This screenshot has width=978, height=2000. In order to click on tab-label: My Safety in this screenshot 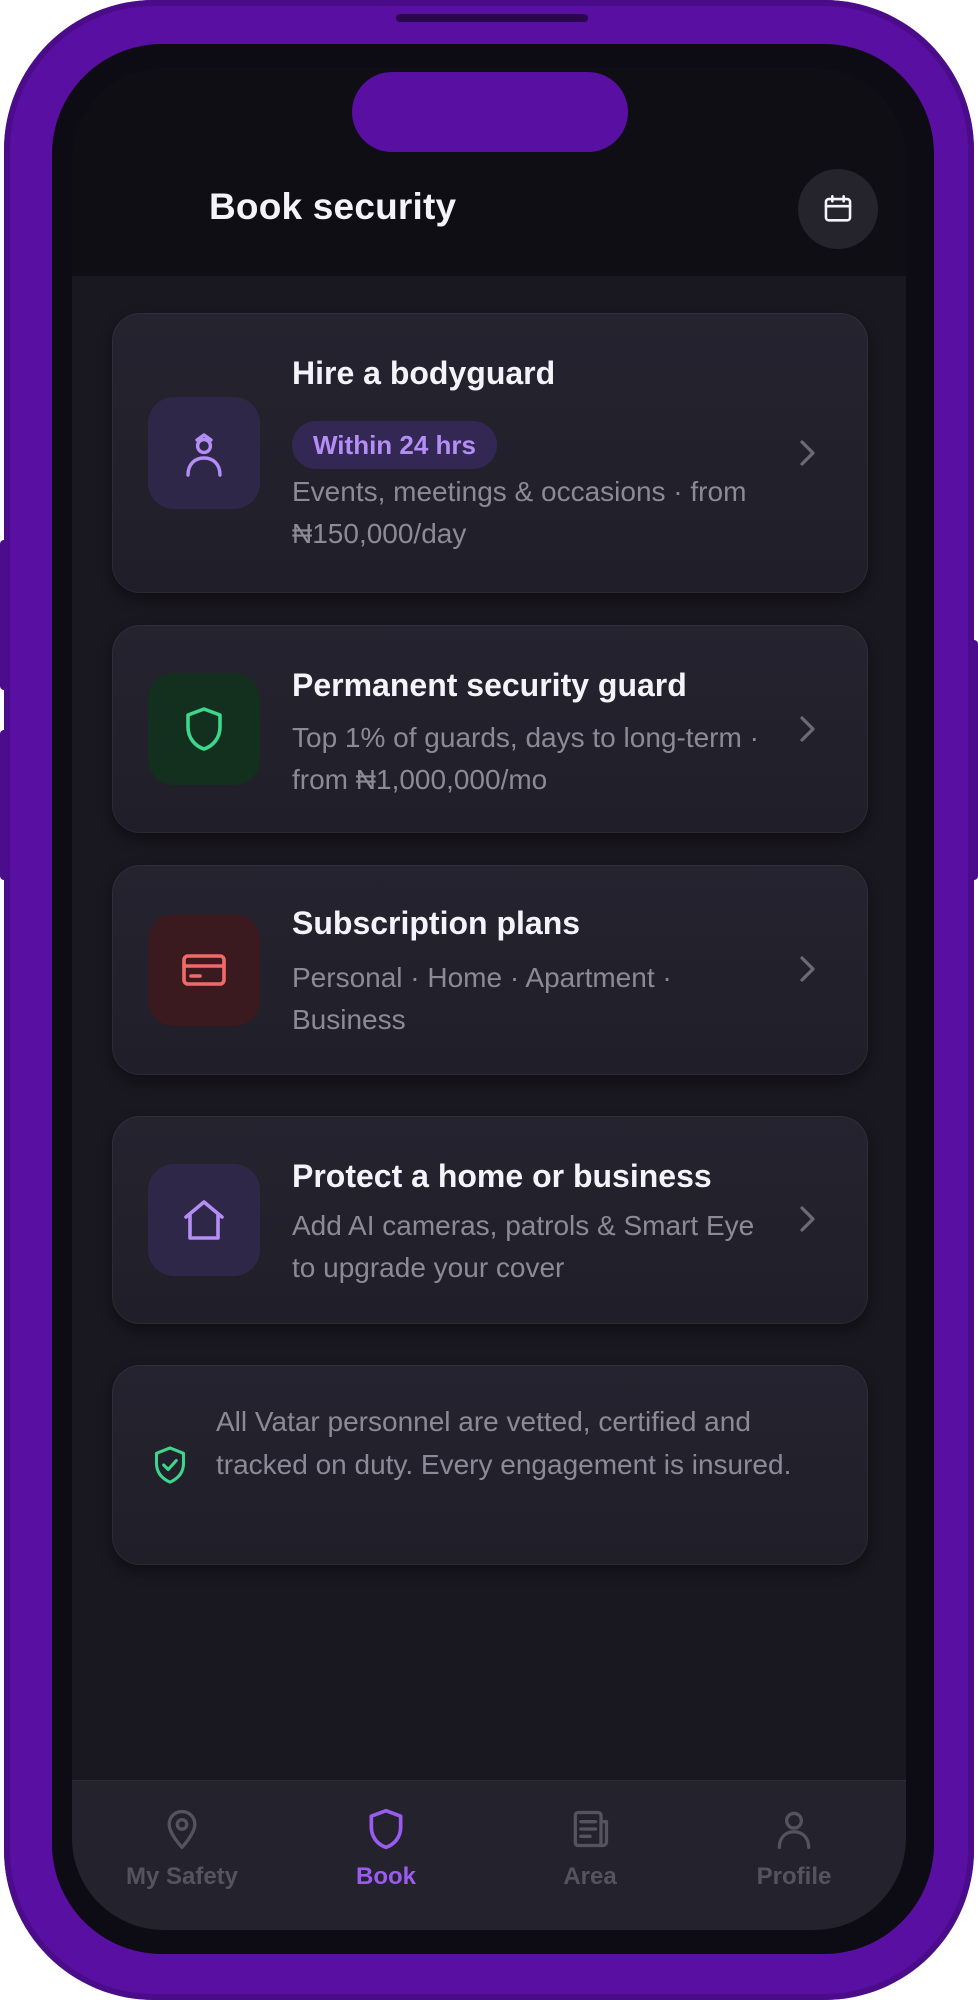, I will do `click(182, 1876)`.